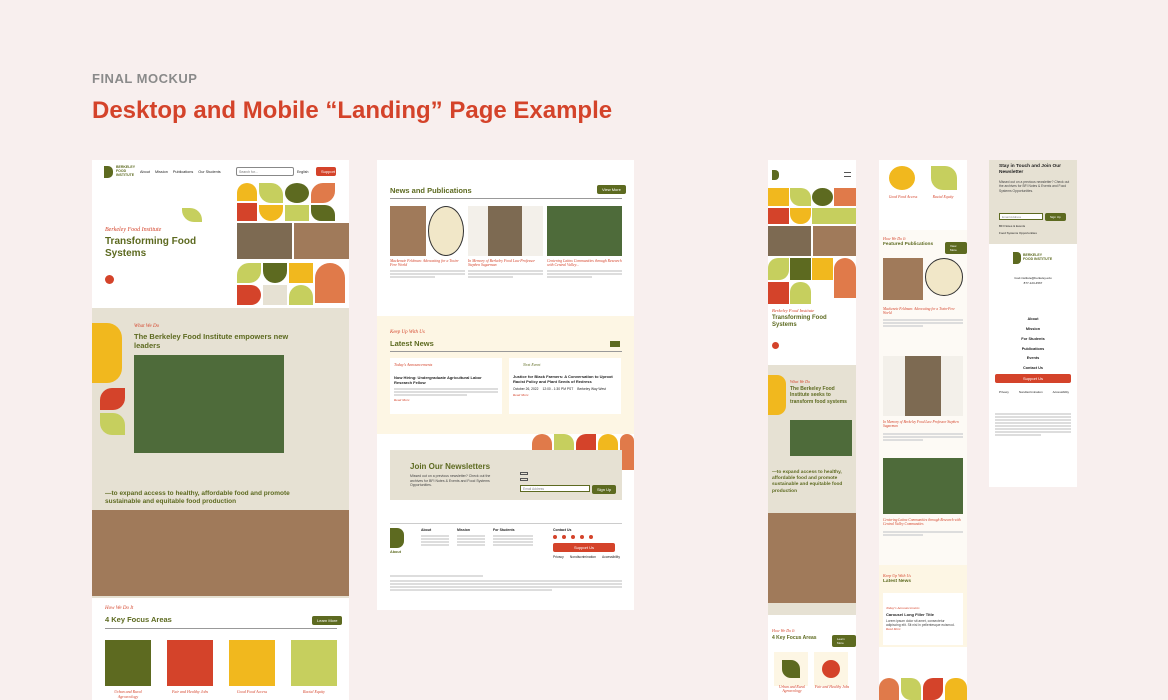 Image resolution: width=1168 pixels, height=700 pixels. Describe the element at coordinates (847, 174) in the screenshot. I see `hamburger-menu-icon` at that location.